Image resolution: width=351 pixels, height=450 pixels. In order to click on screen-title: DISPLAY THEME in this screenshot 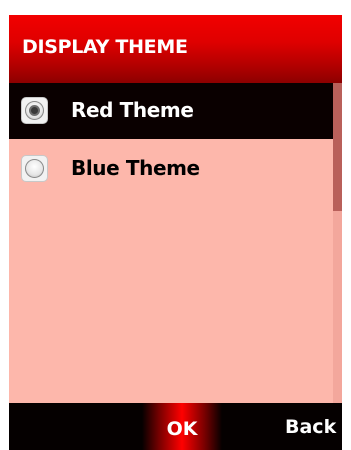, I will do `click(105, 47)`.